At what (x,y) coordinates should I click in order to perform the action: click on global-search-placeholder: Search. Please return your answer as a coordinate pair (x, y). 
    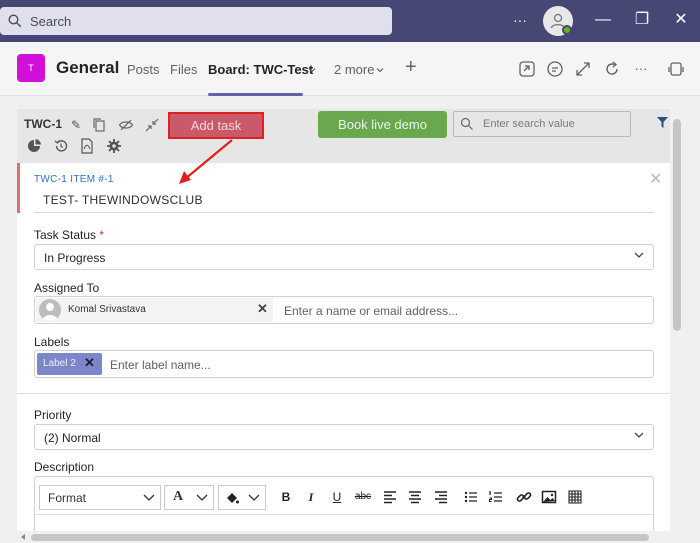
    Looking at the image, I should click on (51, 21).